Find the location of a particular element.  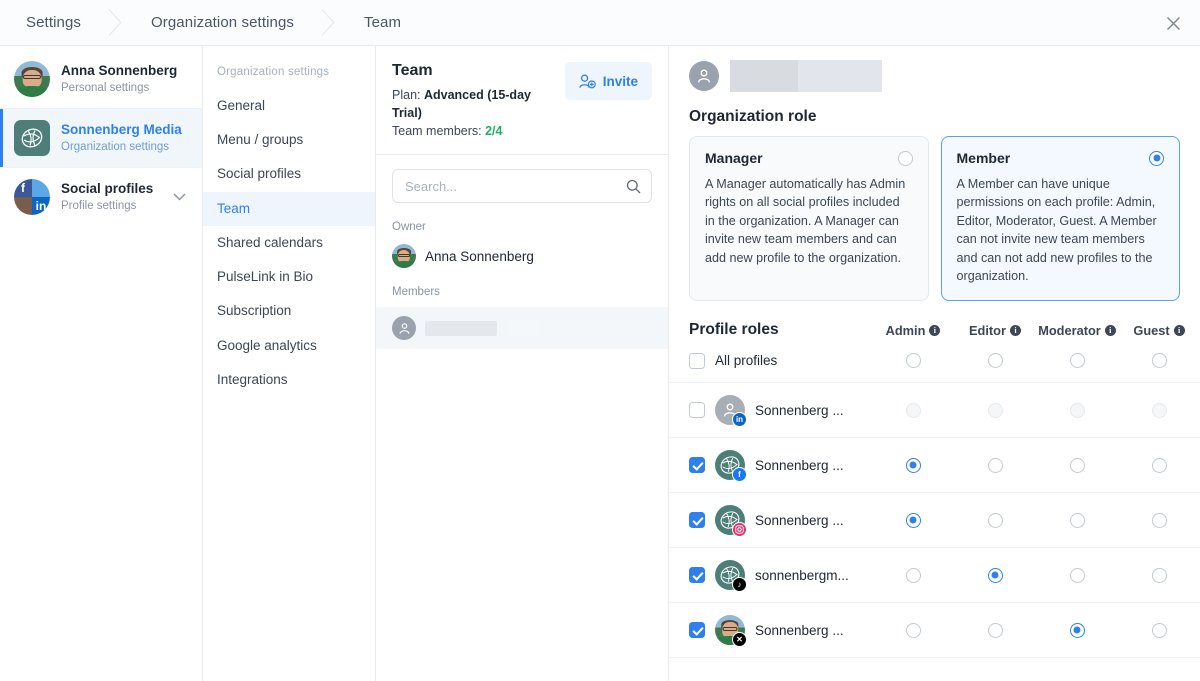

nav-item-integrations: Integrations is located at coordinates (289, 380).